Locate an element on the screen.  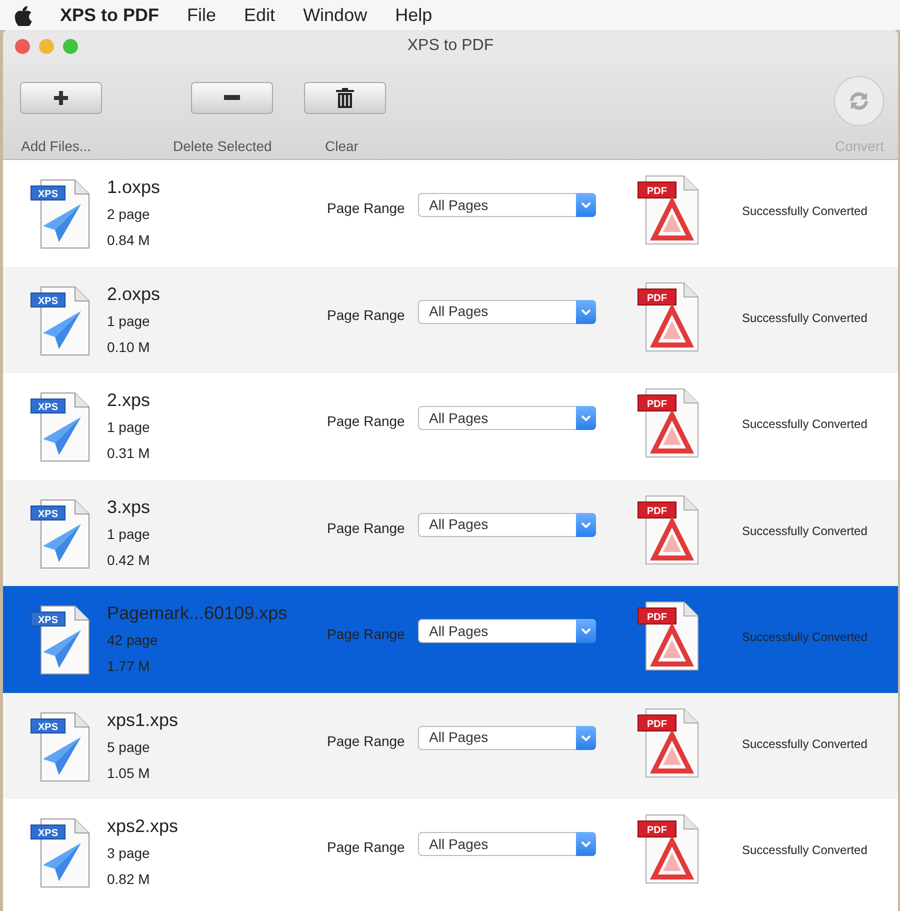
app-menu: XPS to PDF is located at coordinates (110, 15).